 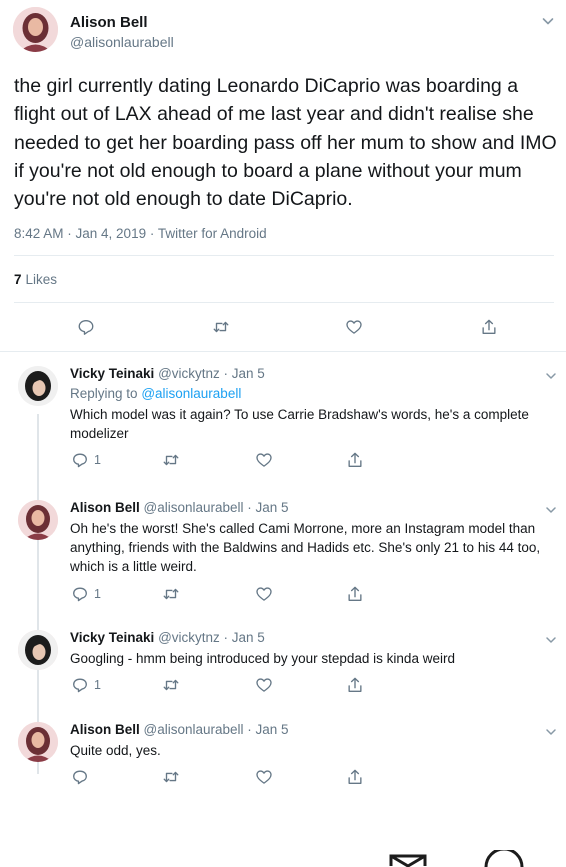 I want to click on replying-prefix: Replying to, so click(x=104, y=393).